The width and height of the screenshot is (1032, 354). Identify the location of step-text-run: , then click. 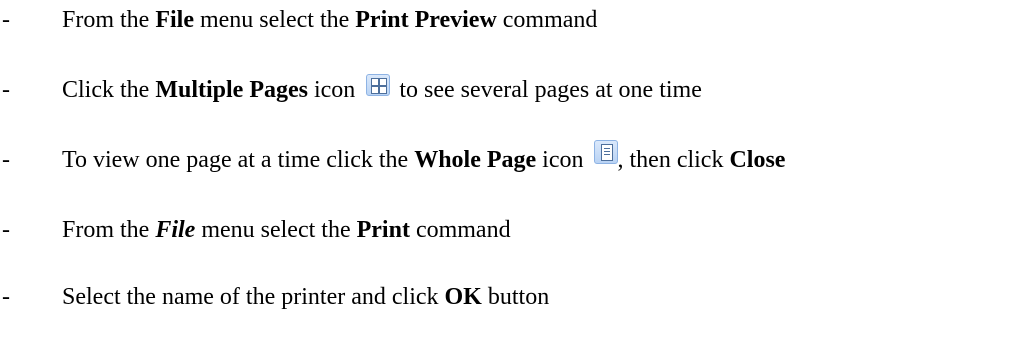
(673, 160).